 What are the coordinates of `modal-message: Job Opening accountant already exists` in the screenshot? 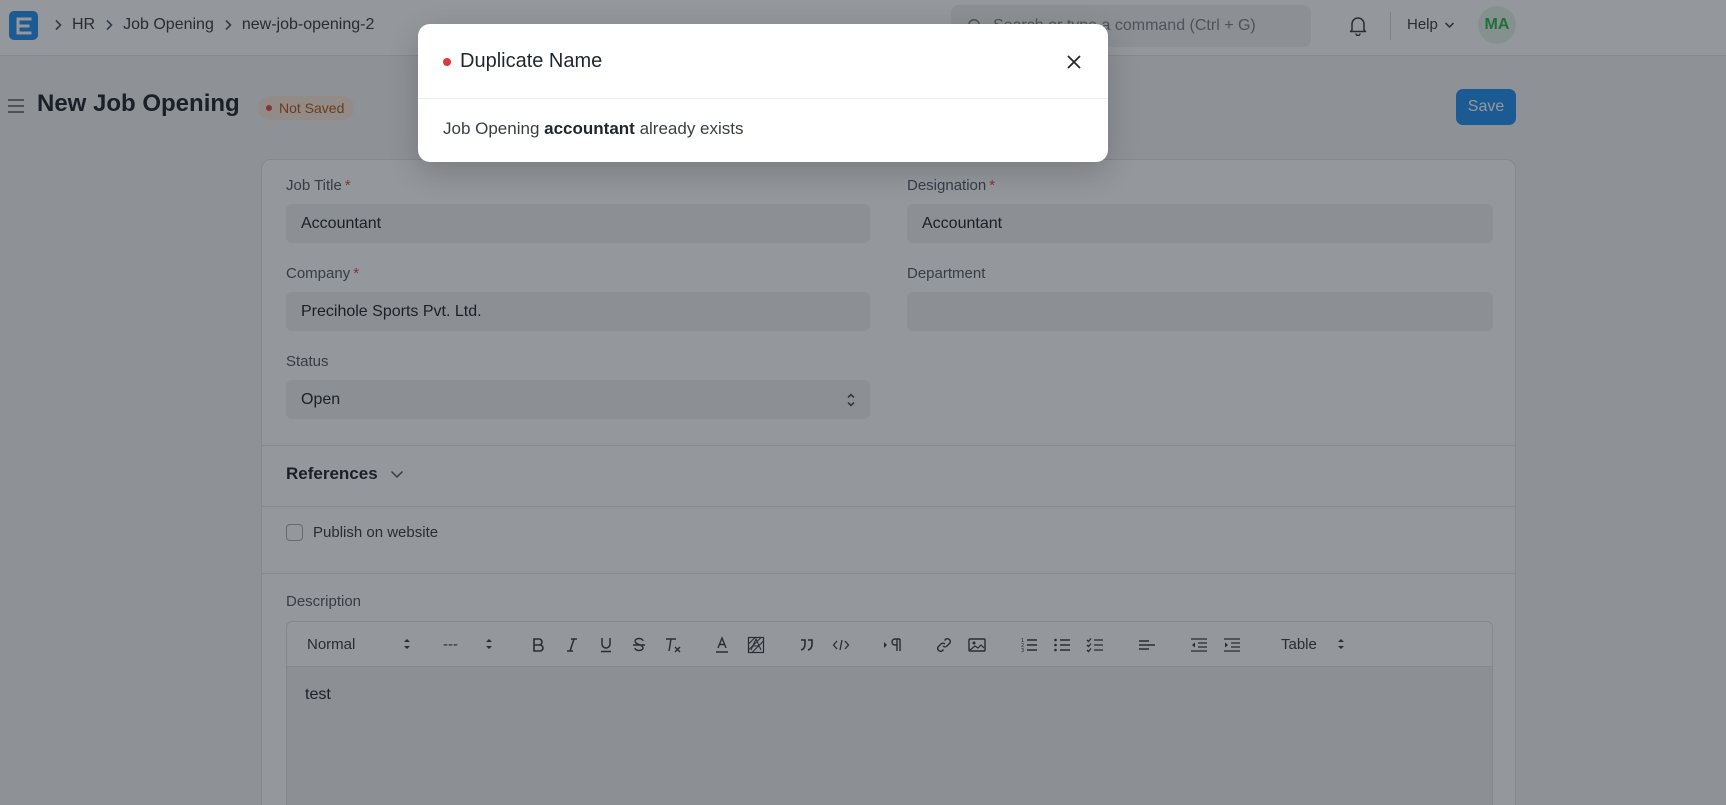 It's located at (593, 129).